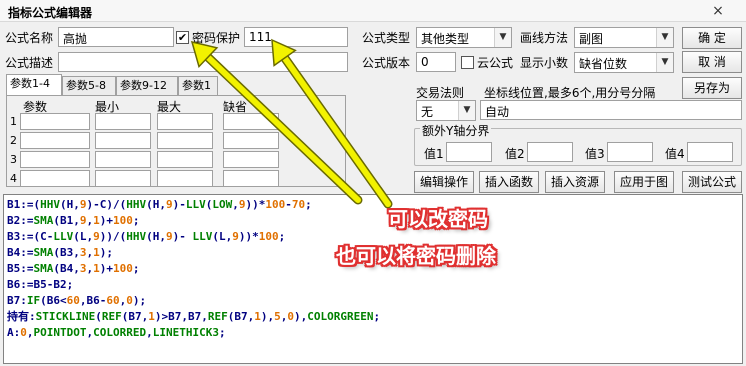 The height and width of the screenshot is (366, 746). What do you see at coordinates (550, 152) in the screenshot?
I see `y-value-2-input` at bounding box center [550, 152].